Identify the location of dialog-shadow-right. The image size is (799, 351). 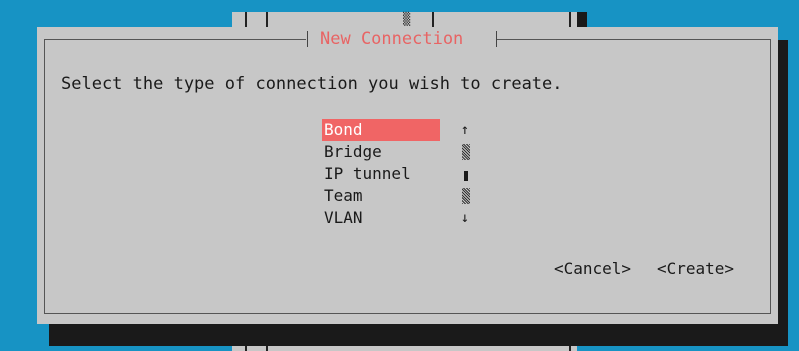
(782, 193).